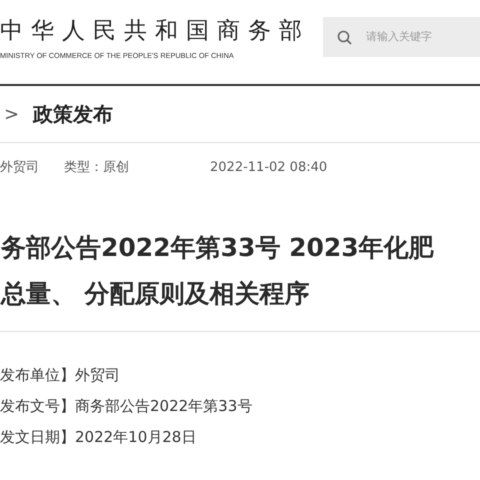 This screenshot has width=480, height=480. What do you see at coordinates (127, 406) in the screenshot?
I see `info-line: 发布文号】商务部公告2022年第33号` at bounding box center [127, 406].